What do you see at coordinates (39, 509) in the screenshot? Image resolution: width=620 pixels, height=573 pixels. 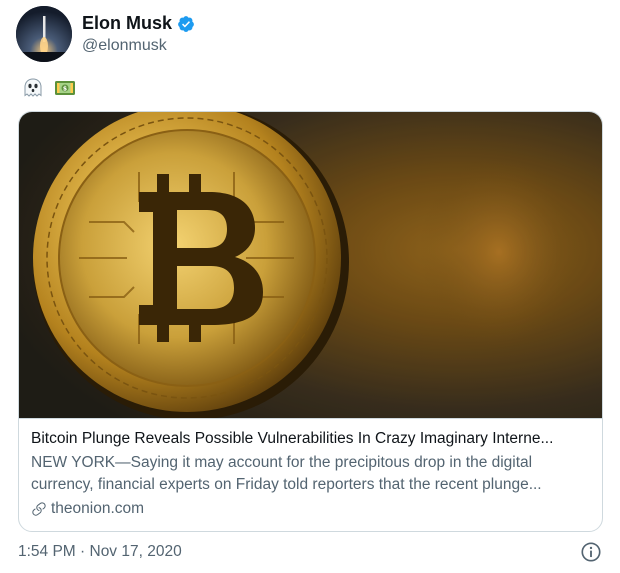 I see `link-icon` at bounding box center [39, 509].